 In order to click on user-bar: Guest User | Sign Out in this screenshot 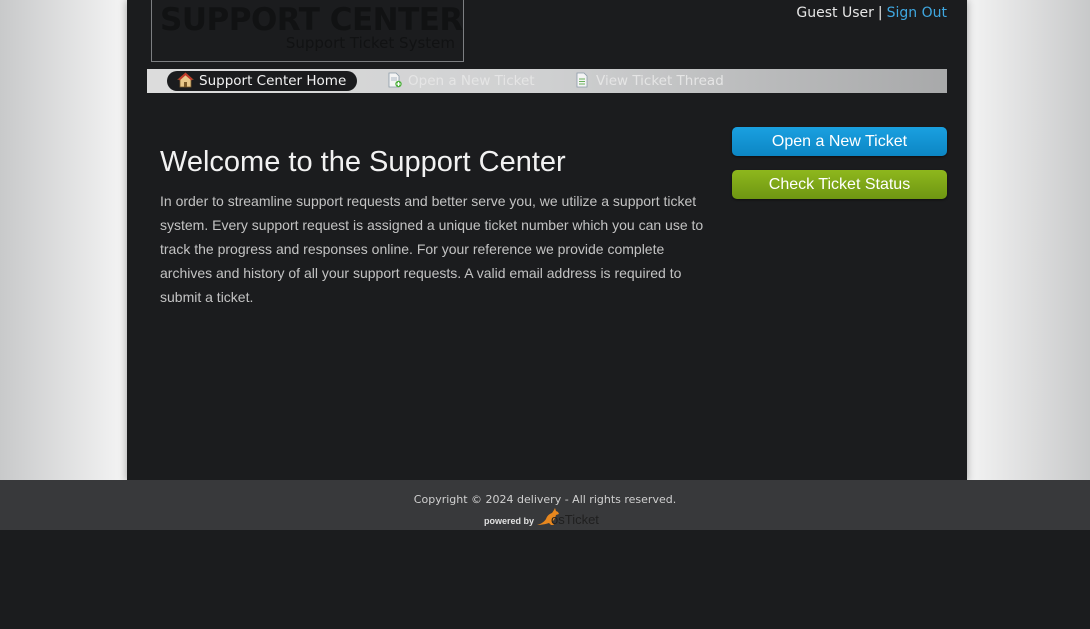, I will do `click(871, 13)`.